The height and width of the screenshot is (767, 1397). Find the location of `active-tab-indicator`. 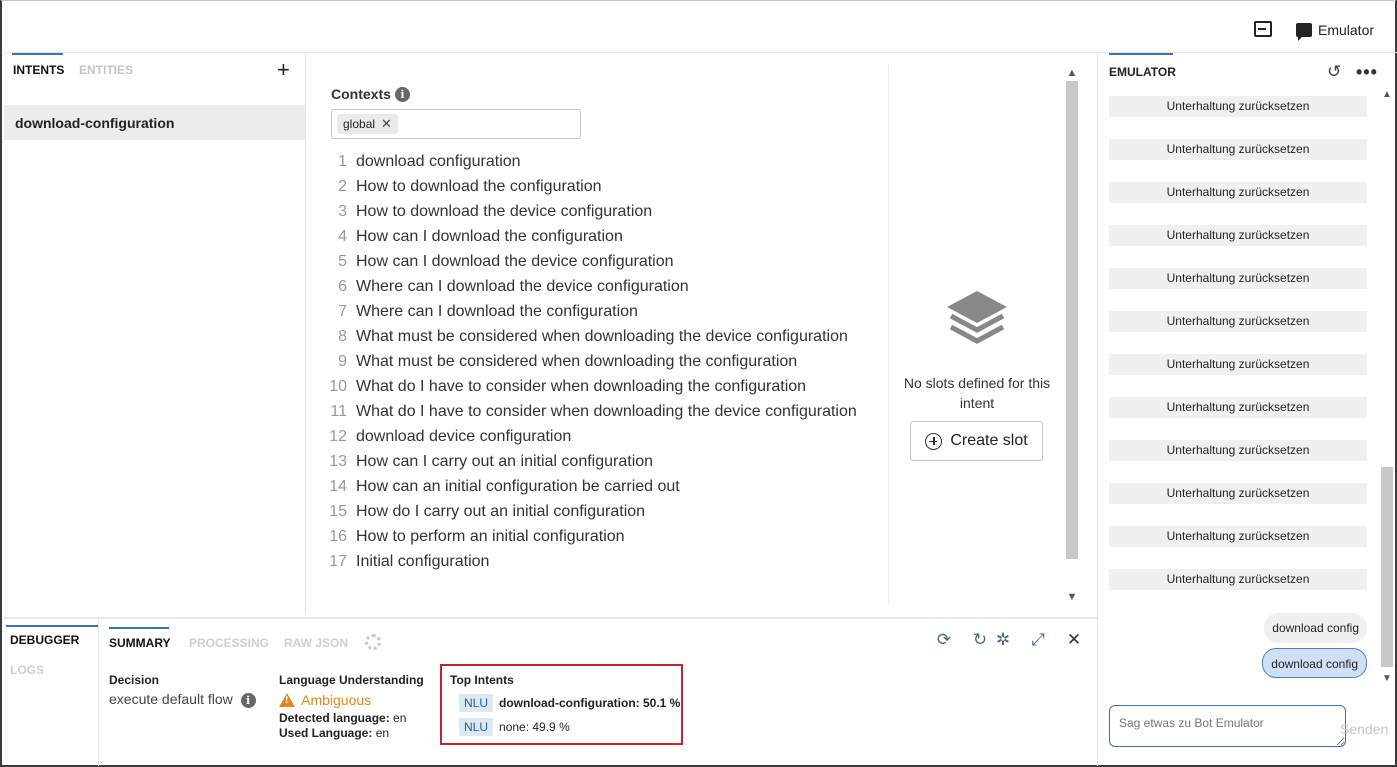

active-tab-indicator is located at coordinates (37, 54).